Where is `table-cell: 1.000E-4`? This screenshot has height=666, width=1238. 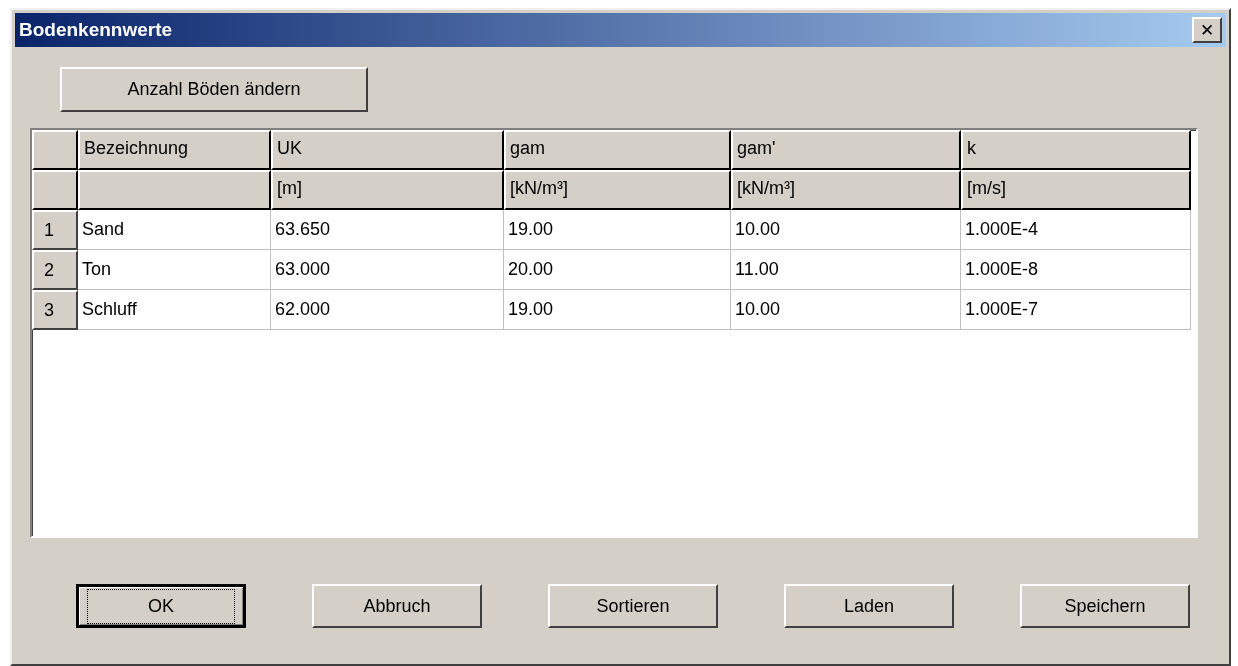
table-cell: 1.000E-4 is located at coordinates (1076, 230).